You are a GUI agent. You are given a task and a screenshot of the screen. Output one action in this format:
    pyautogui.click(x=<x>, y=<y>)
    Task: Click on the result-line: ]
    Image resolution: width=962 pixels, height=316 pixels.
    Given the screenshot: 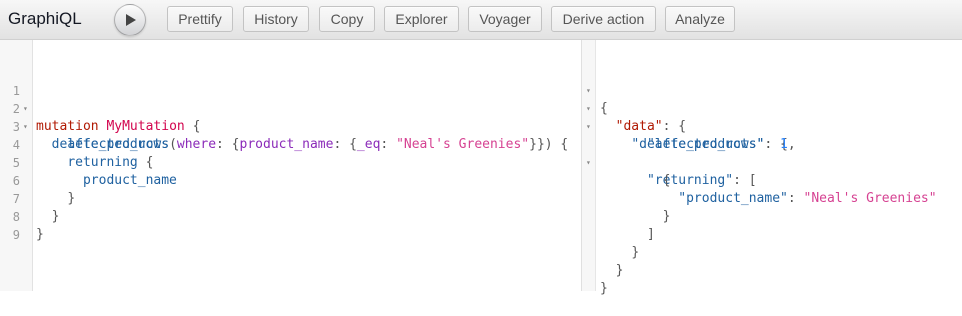 What is the action you would take?
    pyautogui.click(x=618, y=225)
    